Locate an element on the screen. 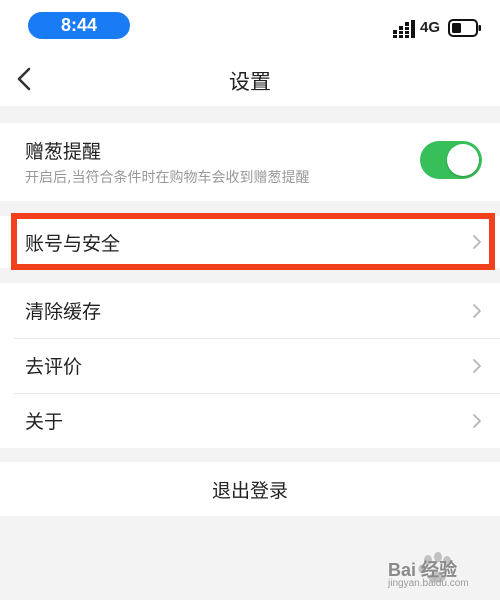 The image size is (500, 600). logout-group: 退出登录 is located at coordinates (250, 489).